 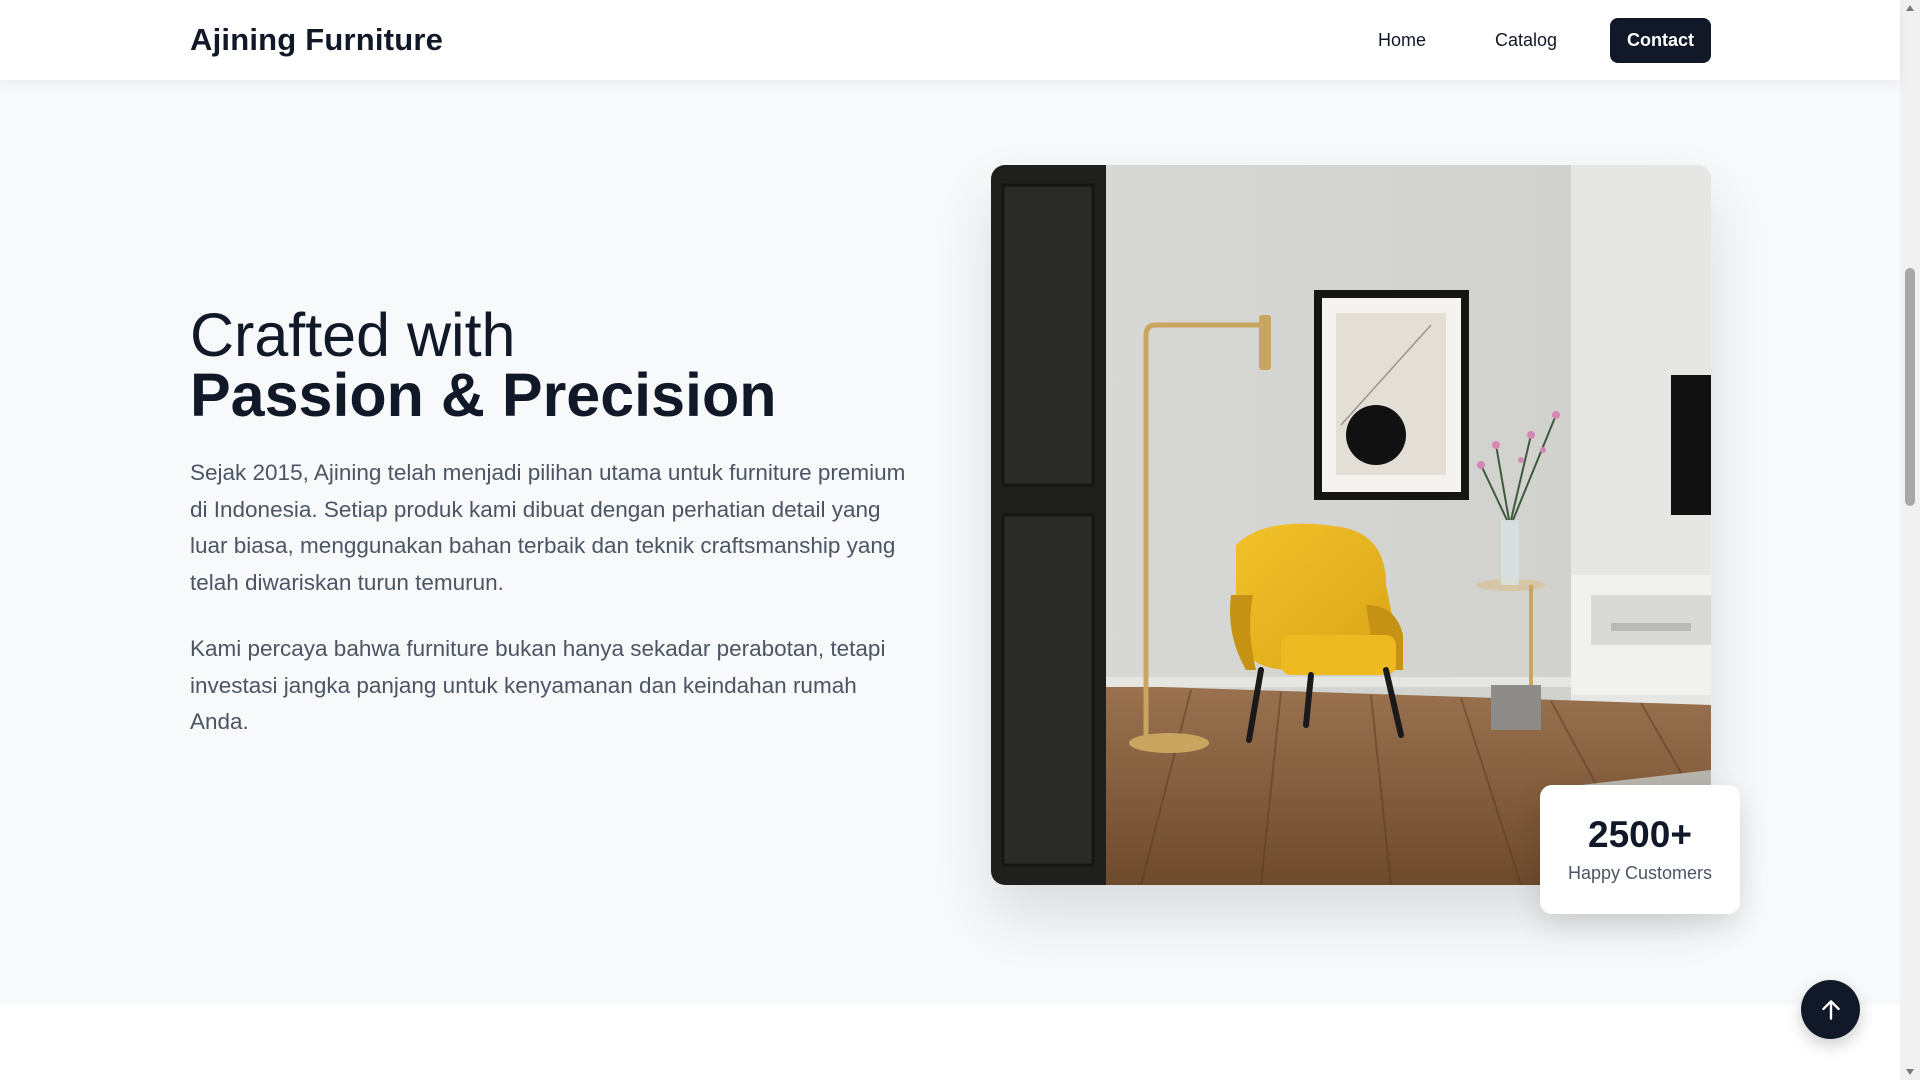 I want to click on back-to-top-button, so click(x=1830, y=1009).